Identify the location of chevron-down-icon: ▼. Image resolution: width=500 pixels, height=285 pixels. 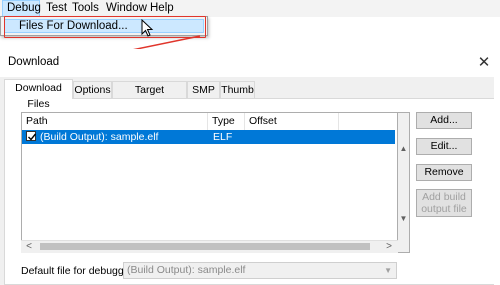
(388, 270).